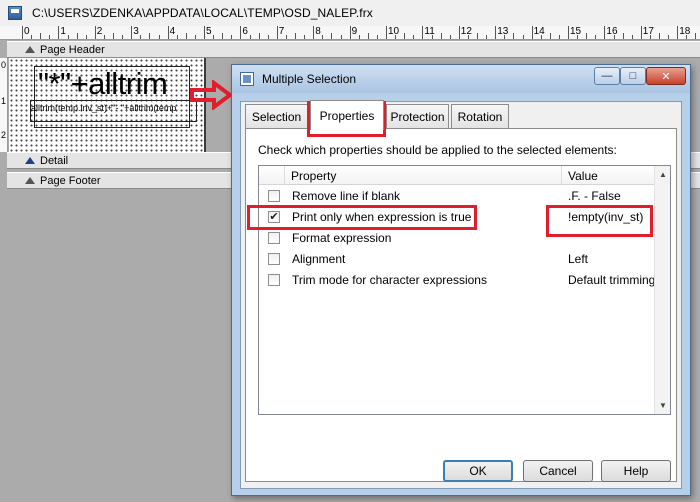  Describe the element at coordinates (30, 180) in the screenshot. I see `band-collapse-icon` at that location.